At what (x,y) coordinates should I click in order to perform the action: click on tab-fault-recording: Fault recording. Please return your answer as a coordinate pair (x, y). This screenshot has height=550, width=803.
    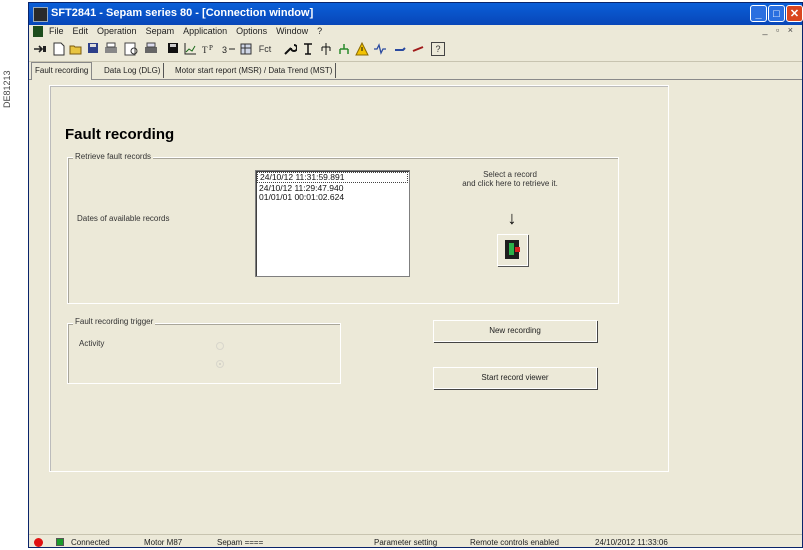
    Looking at the image, I should click on (62, 71).